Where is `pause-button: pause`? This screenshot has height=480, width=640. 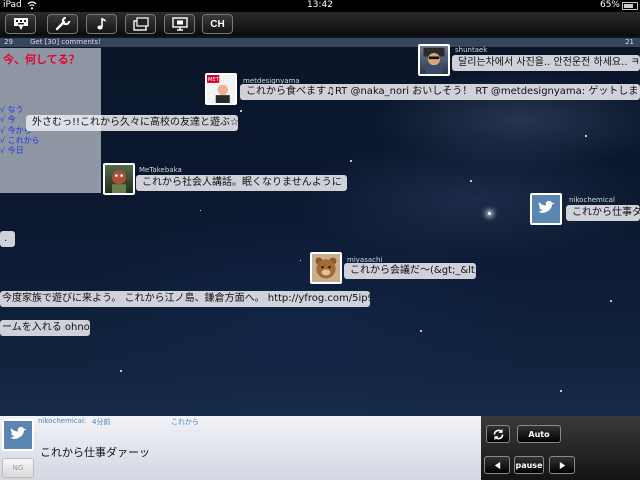
pause-button: pause is located at coordinates (529, 465).